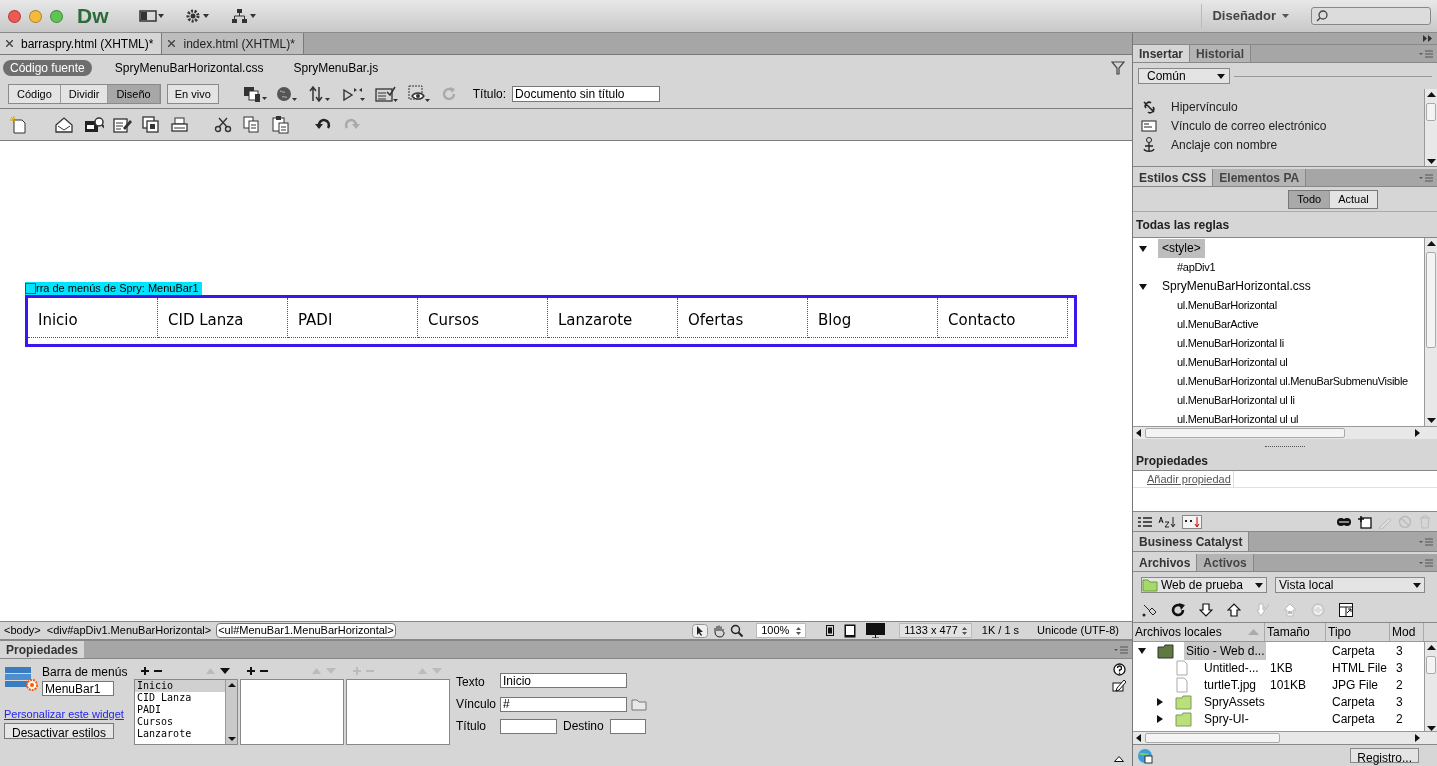 Image resolution: width=1437 pixels, height=766 pixels. What do you see at coordinates (9, 43) in the screenshot?
I see `close-icon` at bounding box center [9, 43].